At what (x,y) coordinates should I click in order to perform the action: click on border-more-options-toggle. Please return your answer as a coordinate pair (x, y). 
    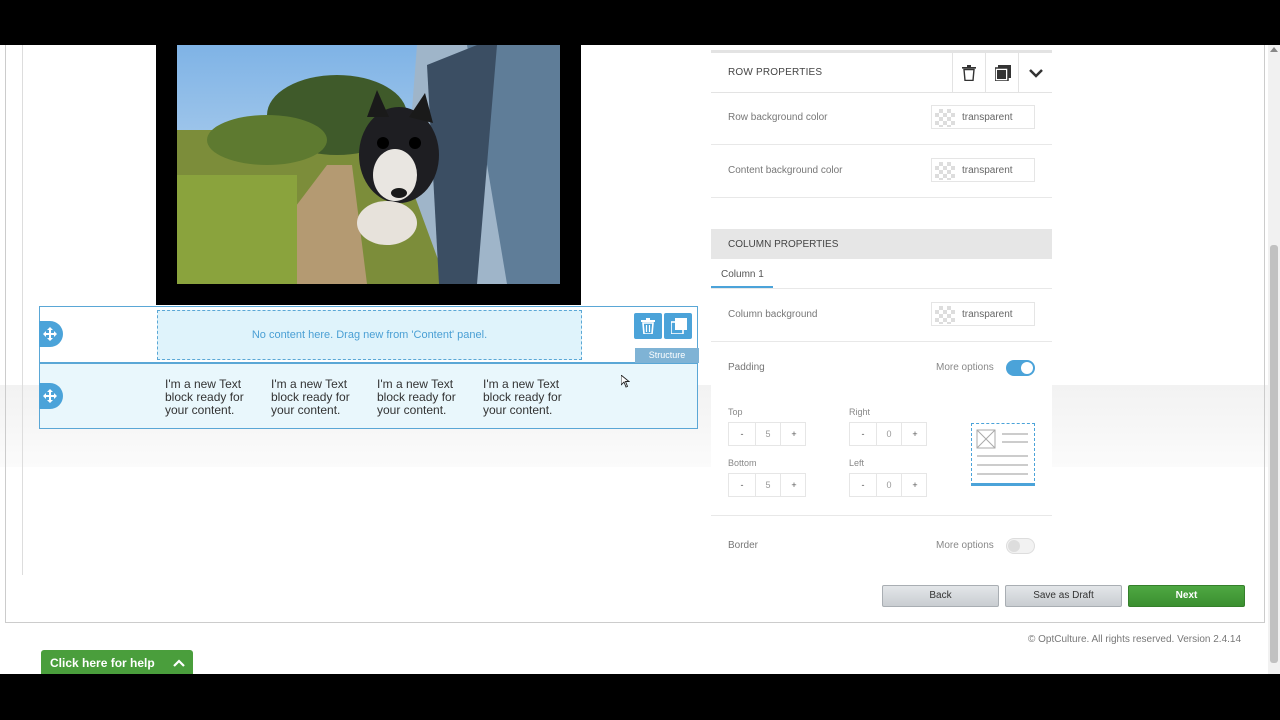
    Looking at the image, I should click on (1020, 546).